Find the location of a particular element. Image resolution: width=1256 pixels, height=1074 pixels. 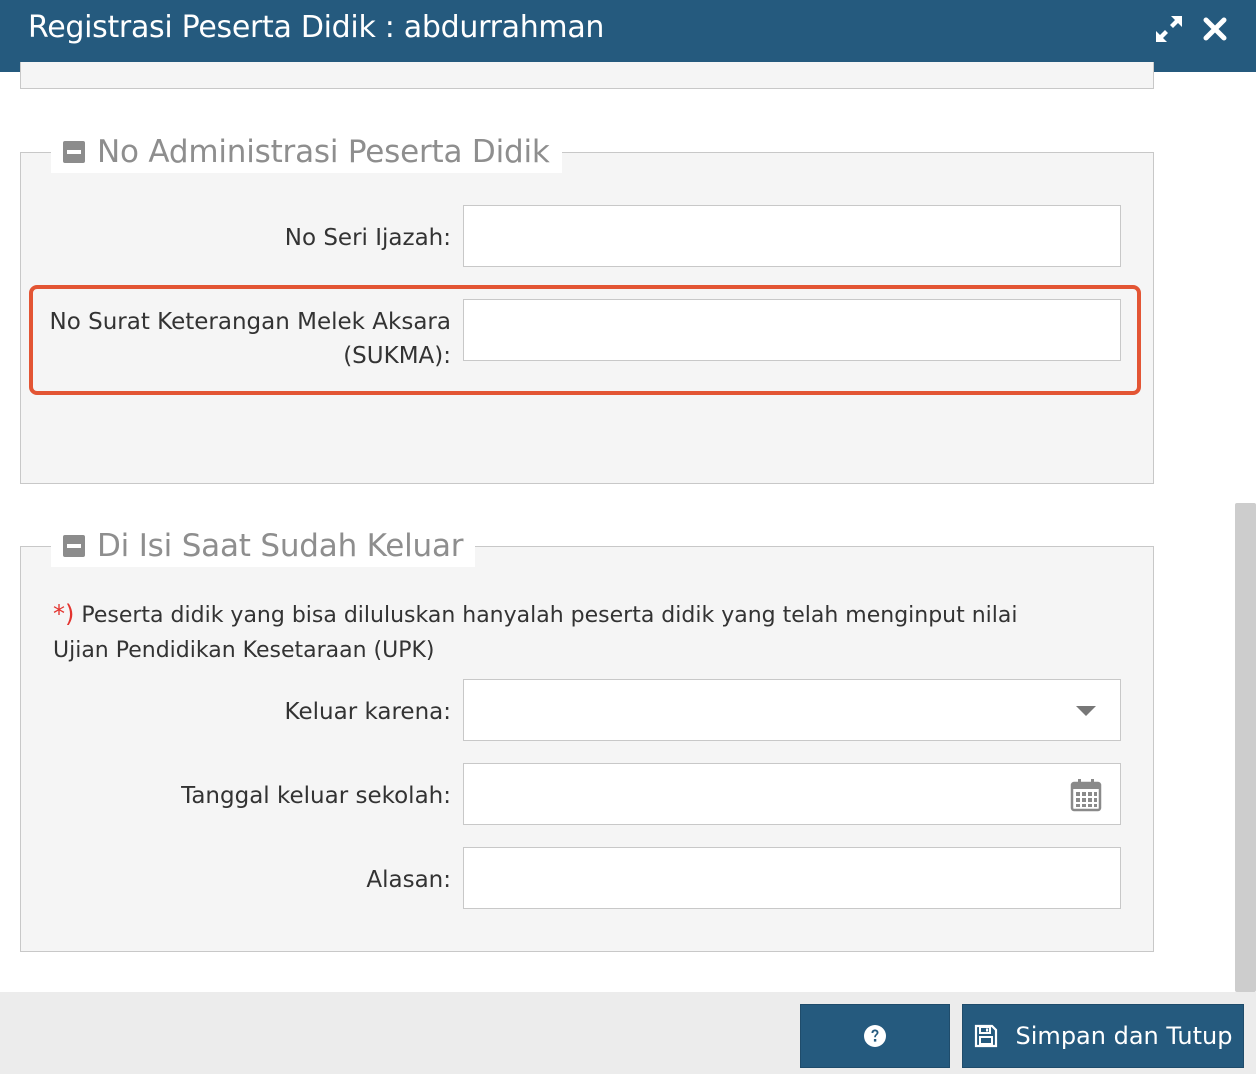

no-seri-ijazah-label: No Seri Ijazah: is located at coordinates (367, 238).